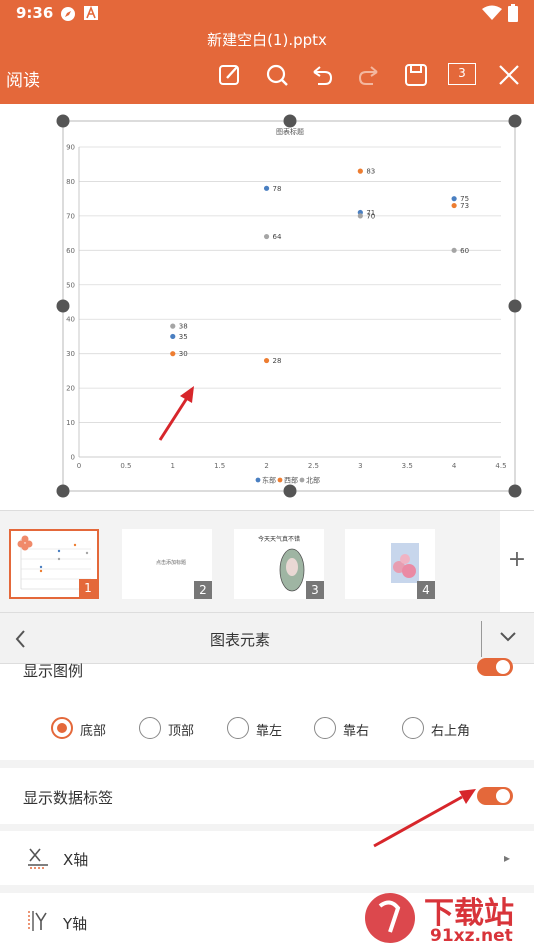 The image size is (534, 950). What do you see at coordinates (68, 14) in the screenshot?
I see `compass-icon` at bounding box center [68, 14].